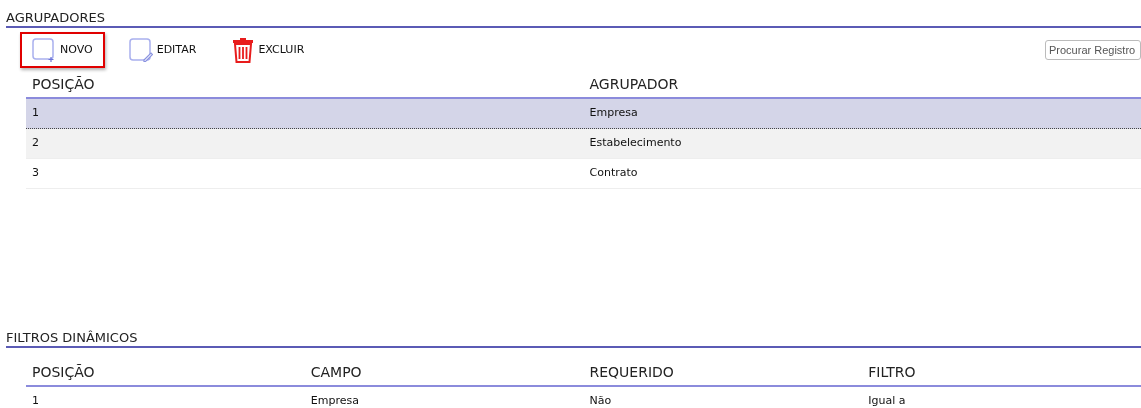  What do you see at coordinates (583, 114) in the screenshot?
I see `table-row: 1 Empresa` at bounding box center [583, 114].